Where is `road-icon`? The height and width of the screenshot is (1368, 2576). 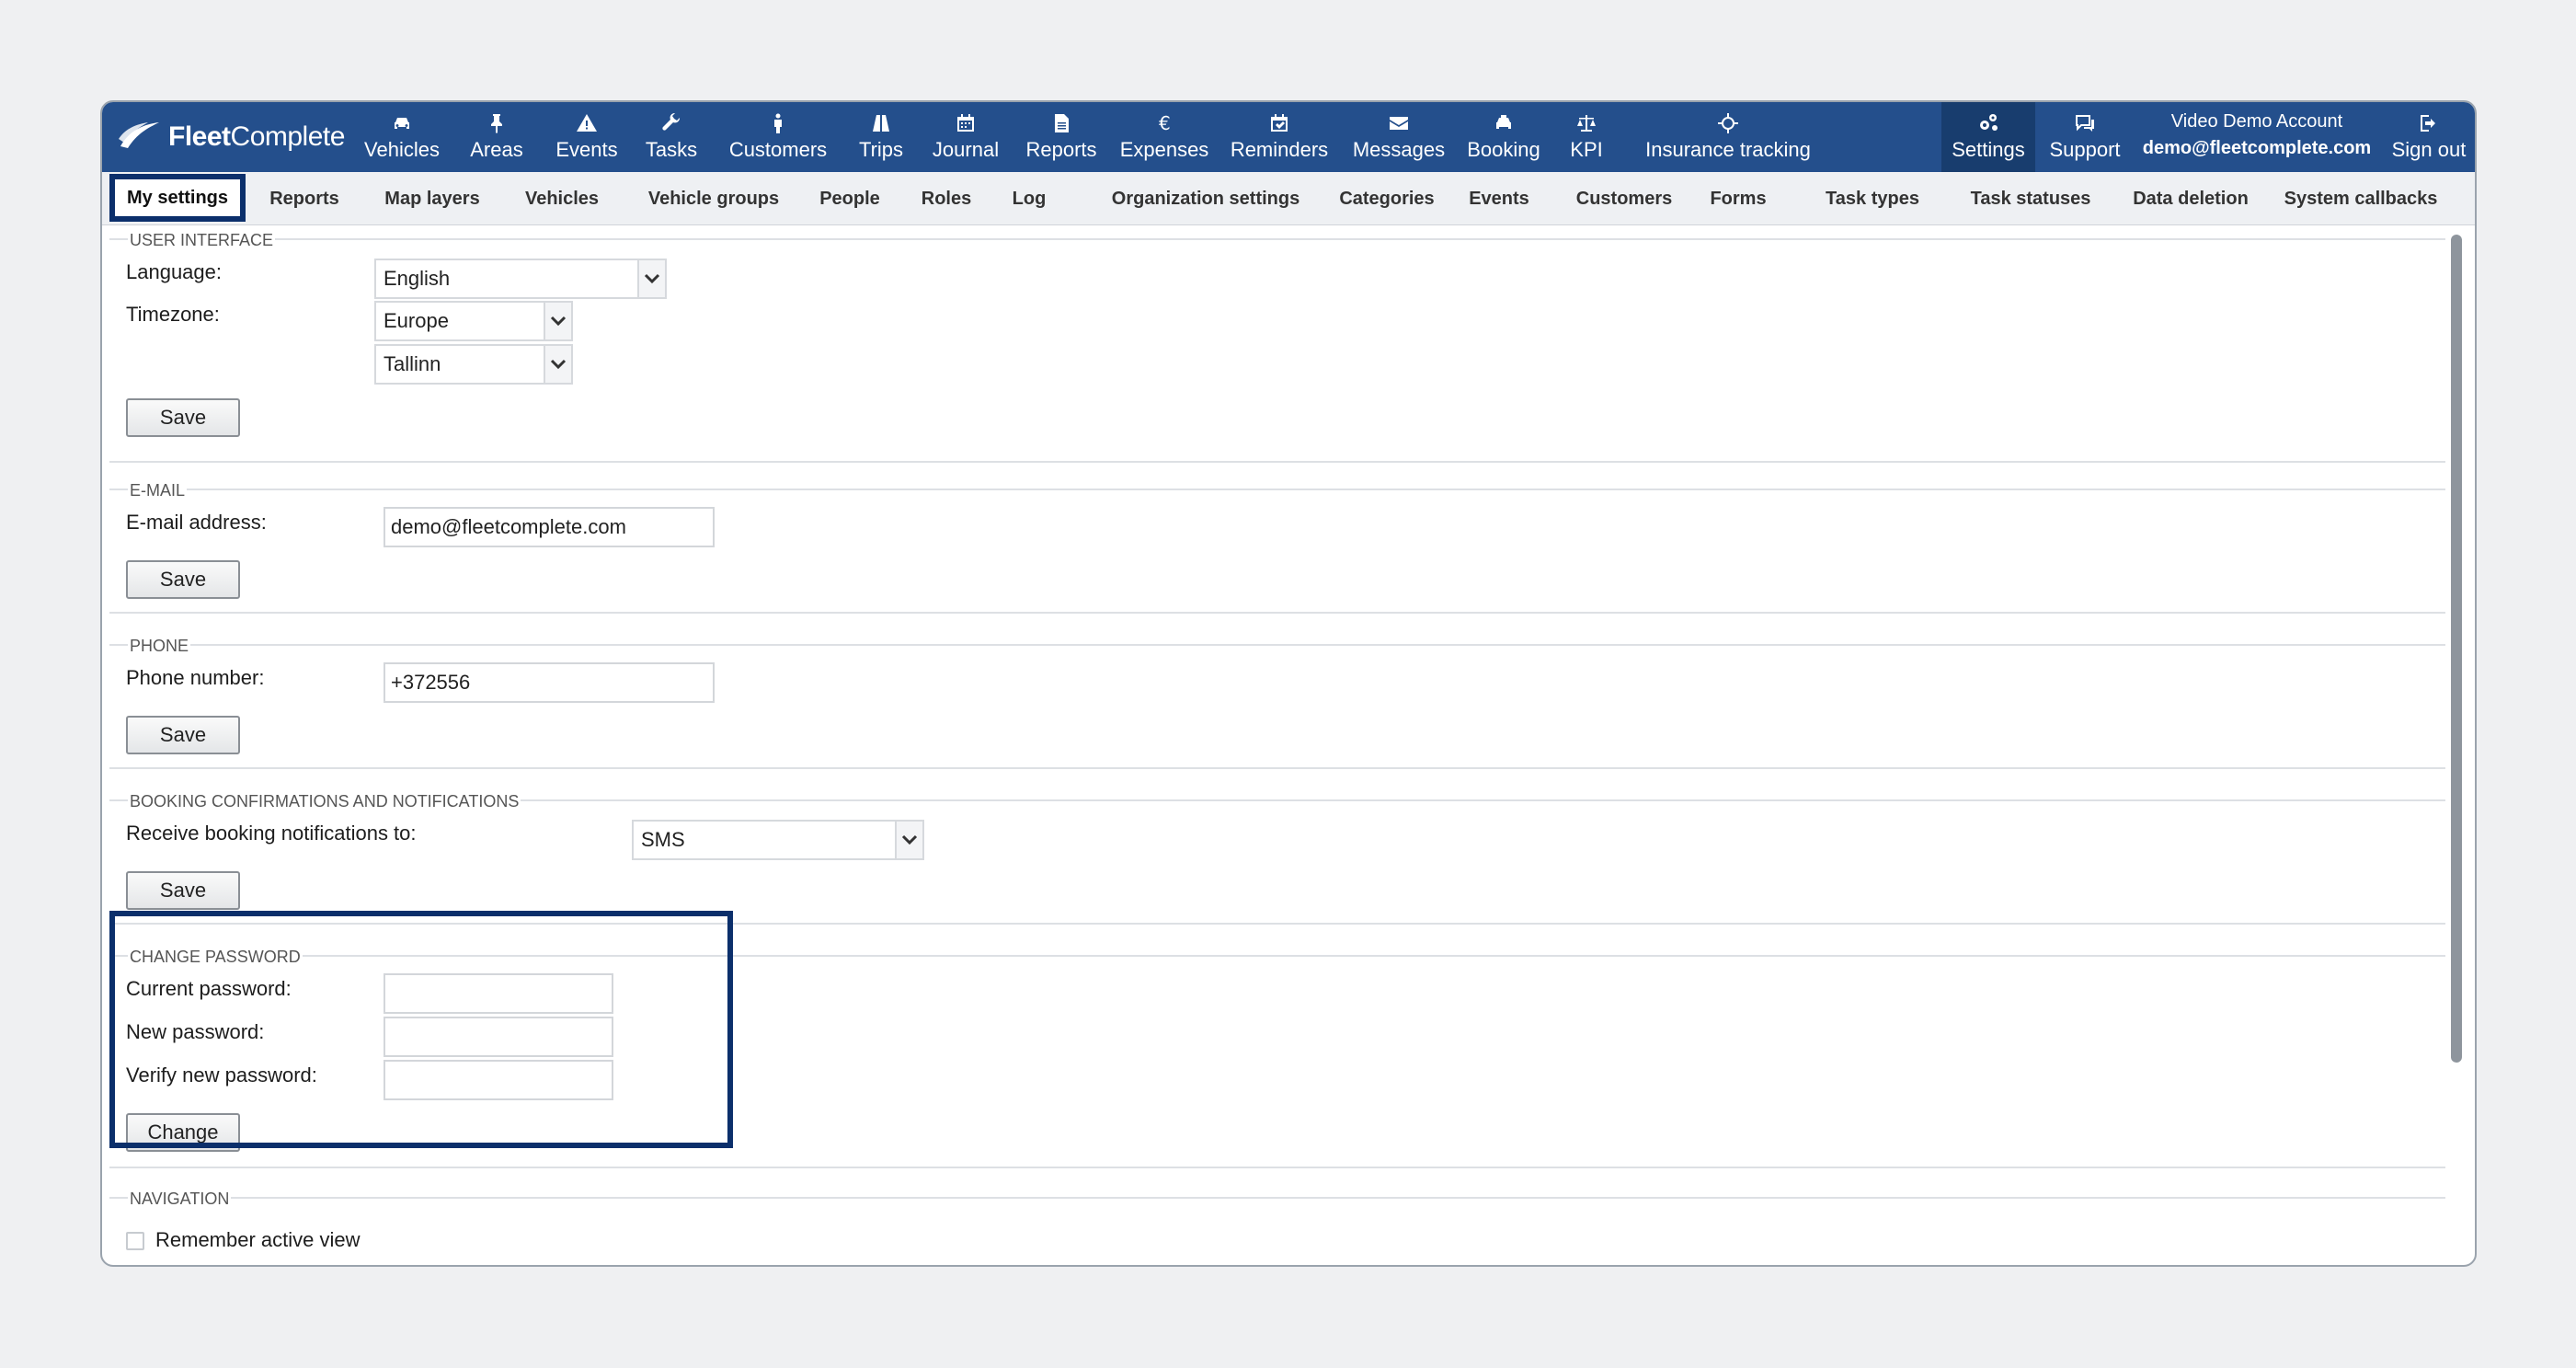 road-icon is located at coordinates (881, 123).